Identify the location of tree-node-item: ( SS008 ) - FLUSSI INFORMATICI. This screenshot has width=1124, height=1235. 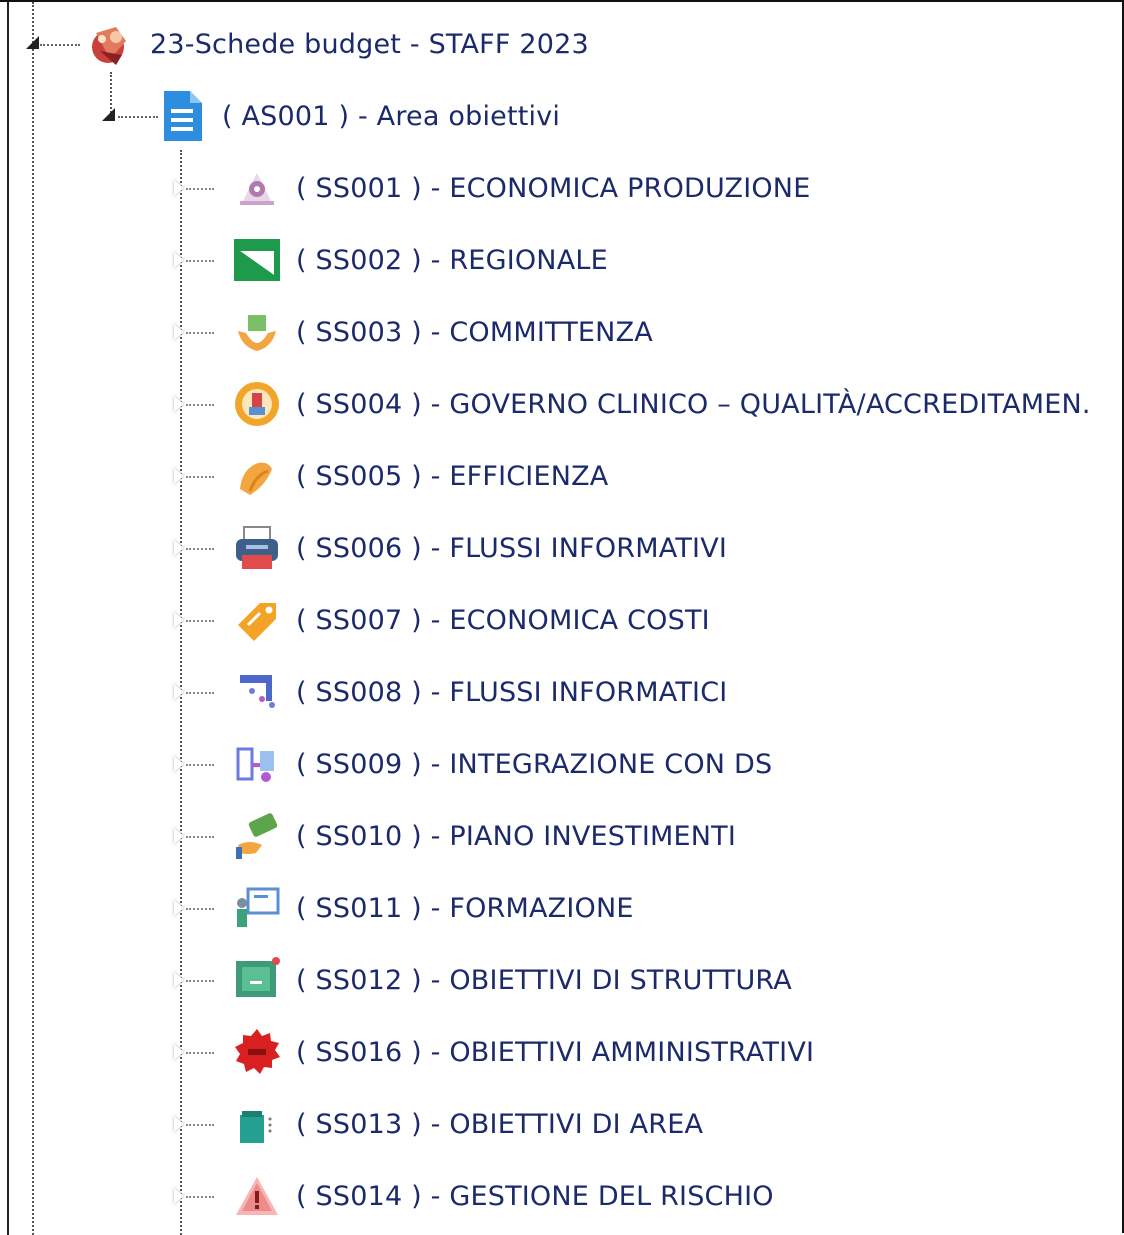
(479, 692).